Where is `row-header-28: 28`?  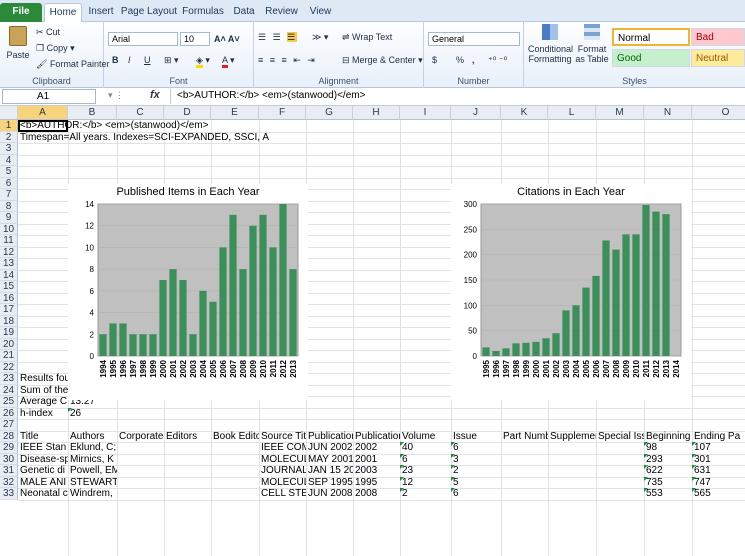 row-header-28: 28 is located at coordinates (9, 436).